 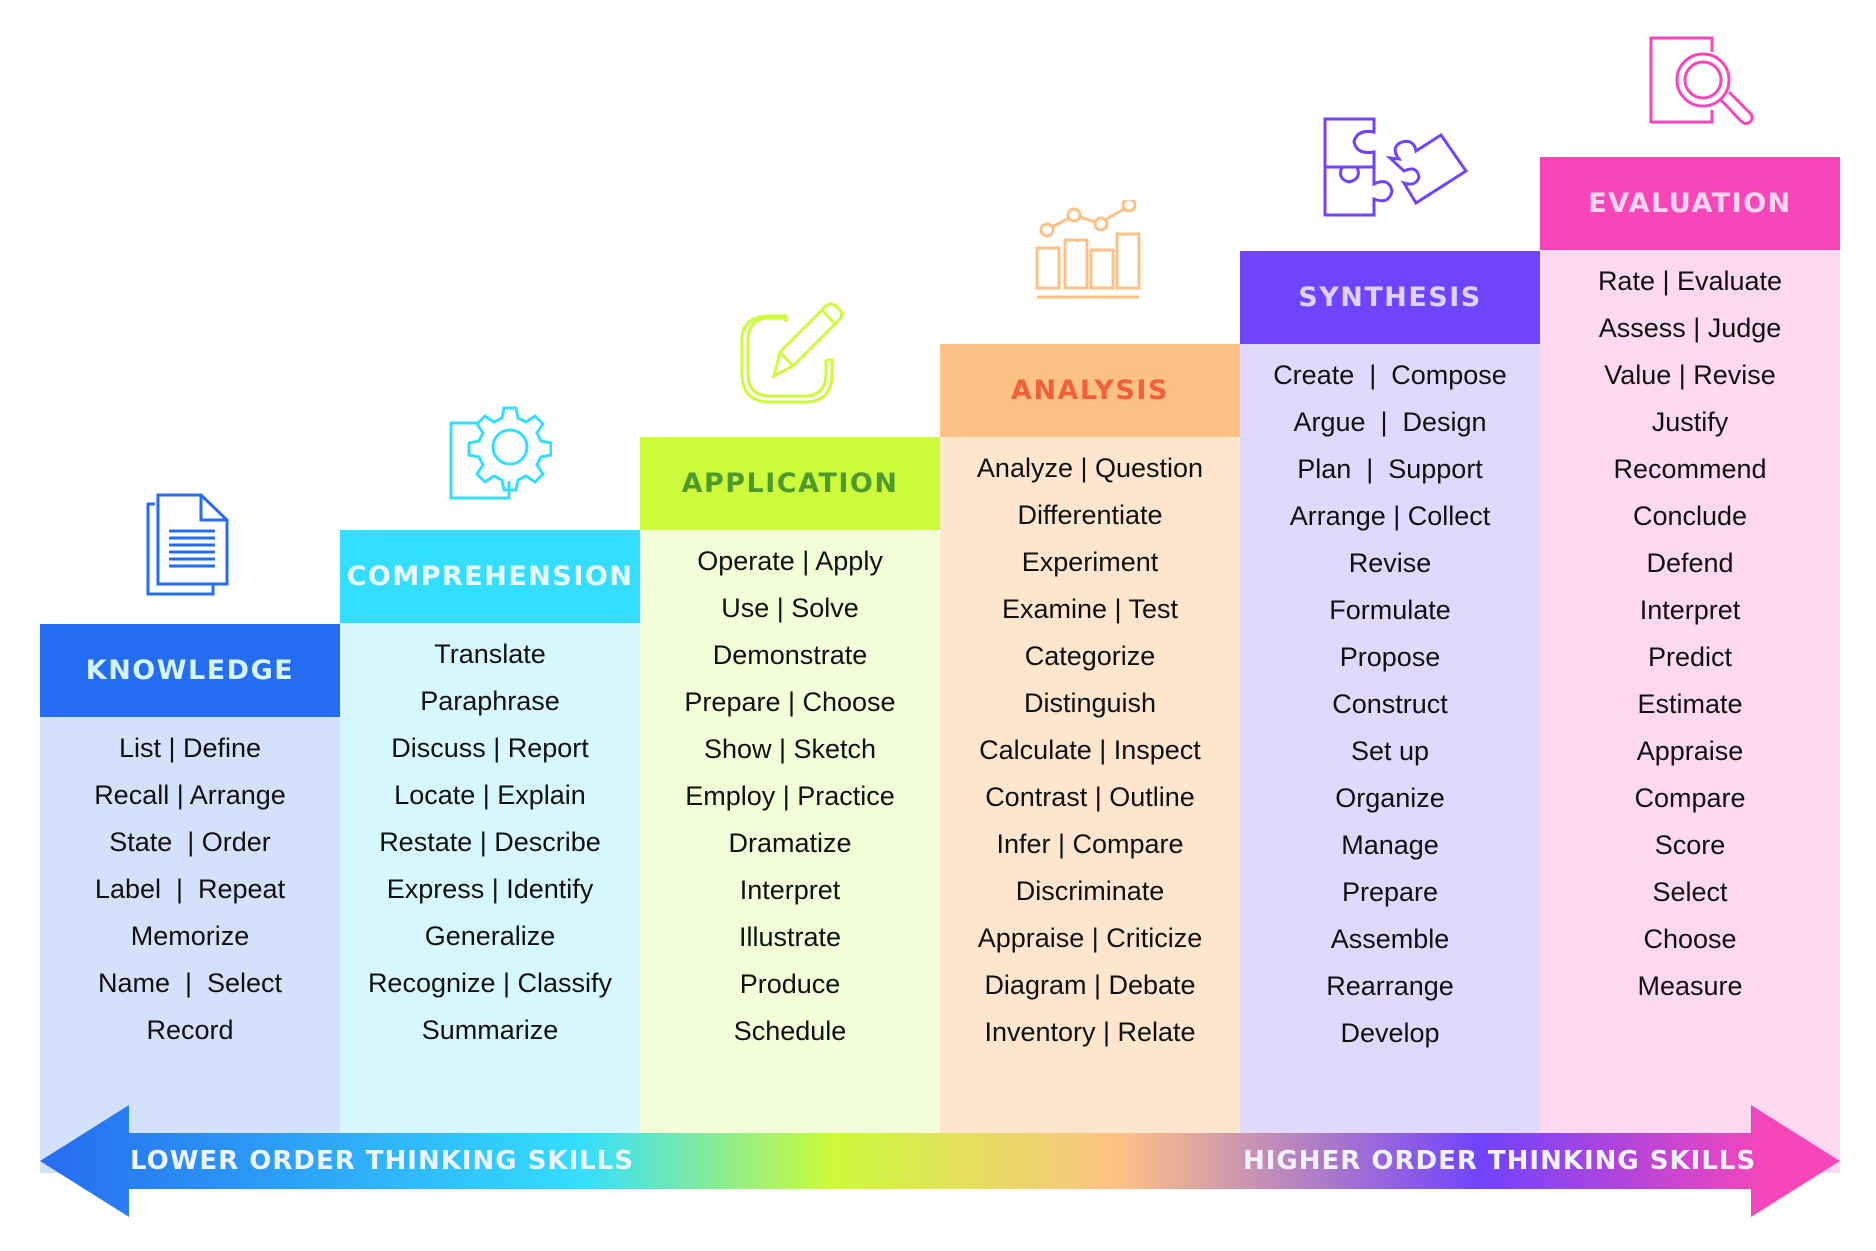 What do you see at coordinates (1390, 563) in the screenshot?
I see `verb-item: Revise` at bounding box center [1390, 563].